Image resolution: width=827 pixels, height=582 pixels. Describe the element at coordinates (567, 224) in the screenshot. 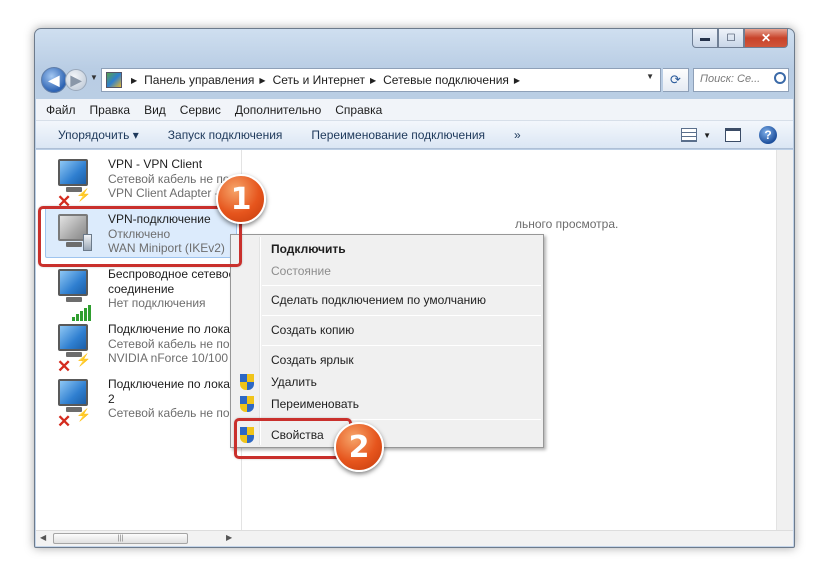

I see `preview-message: льного просмотра.` at that location.